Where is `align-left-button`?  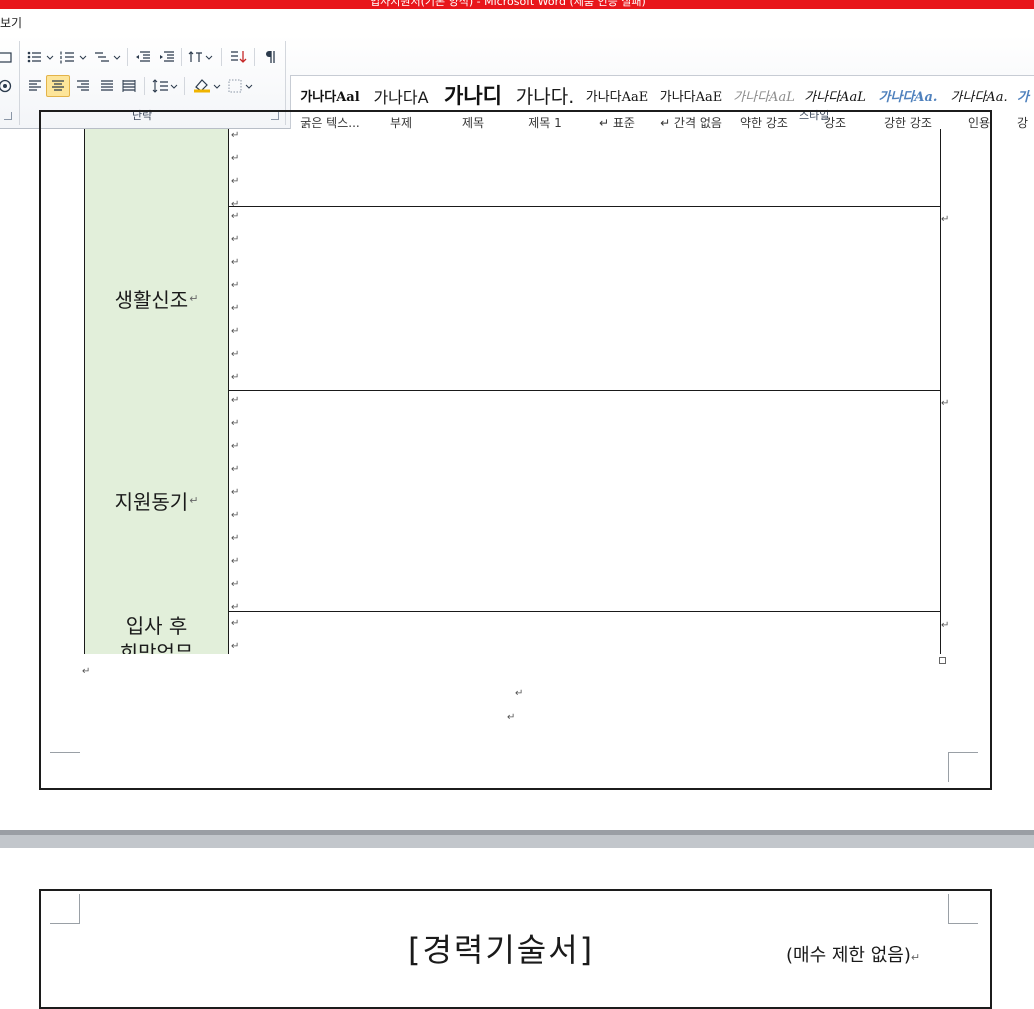 align-left-button is located at coordinates (35, 86).